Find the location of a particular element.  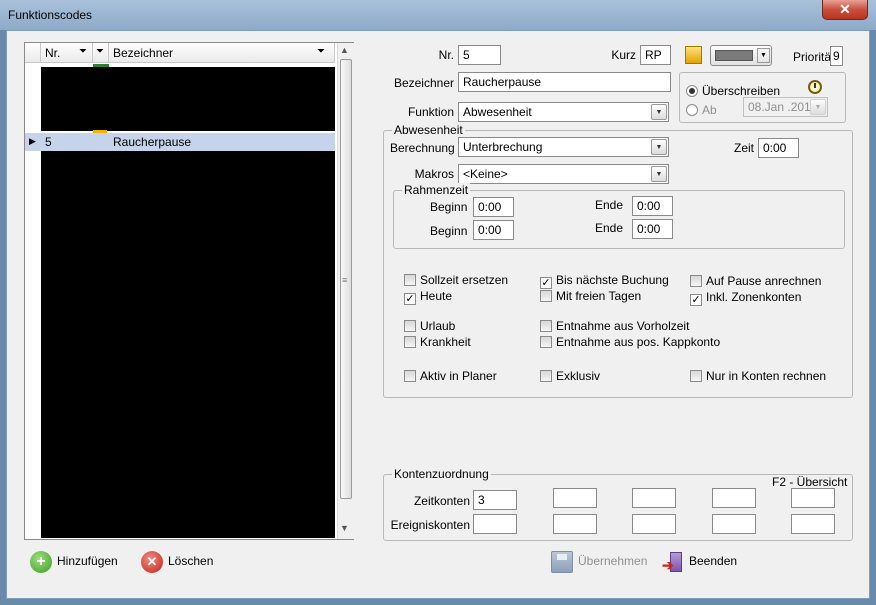

ab-date-field: 08.Jan .2019 ▼ is located at coordinates (785, 107).